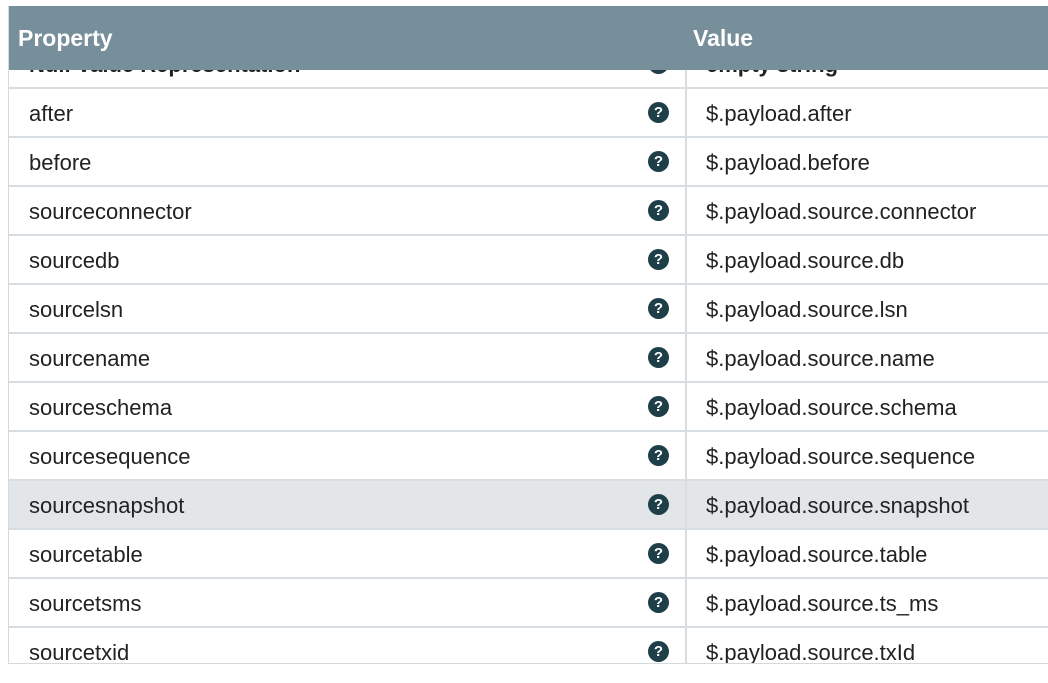 The width and height of the screenshot is (1048, 683). I want to click on table-row: before? $.payload.before, so click(528, 162).